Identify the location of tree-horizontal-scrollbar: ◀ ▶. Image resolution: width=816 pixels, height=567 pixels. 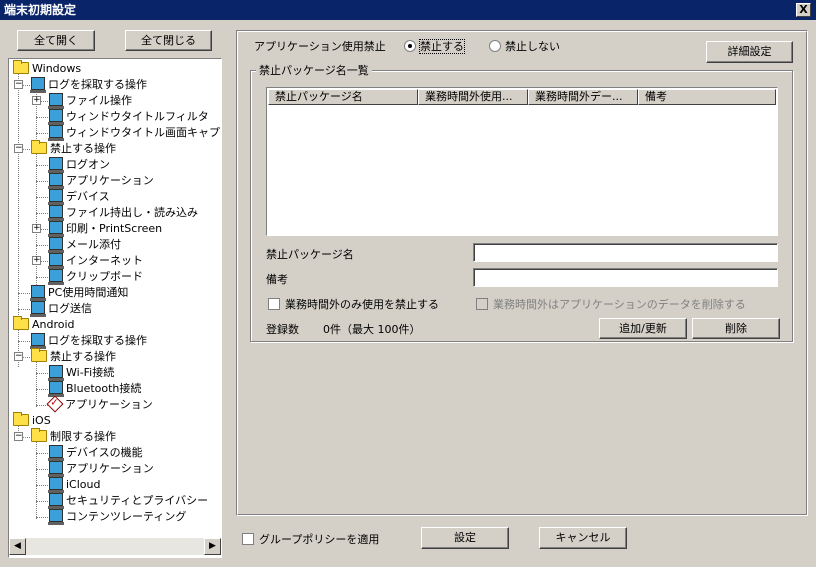
(115, 546).